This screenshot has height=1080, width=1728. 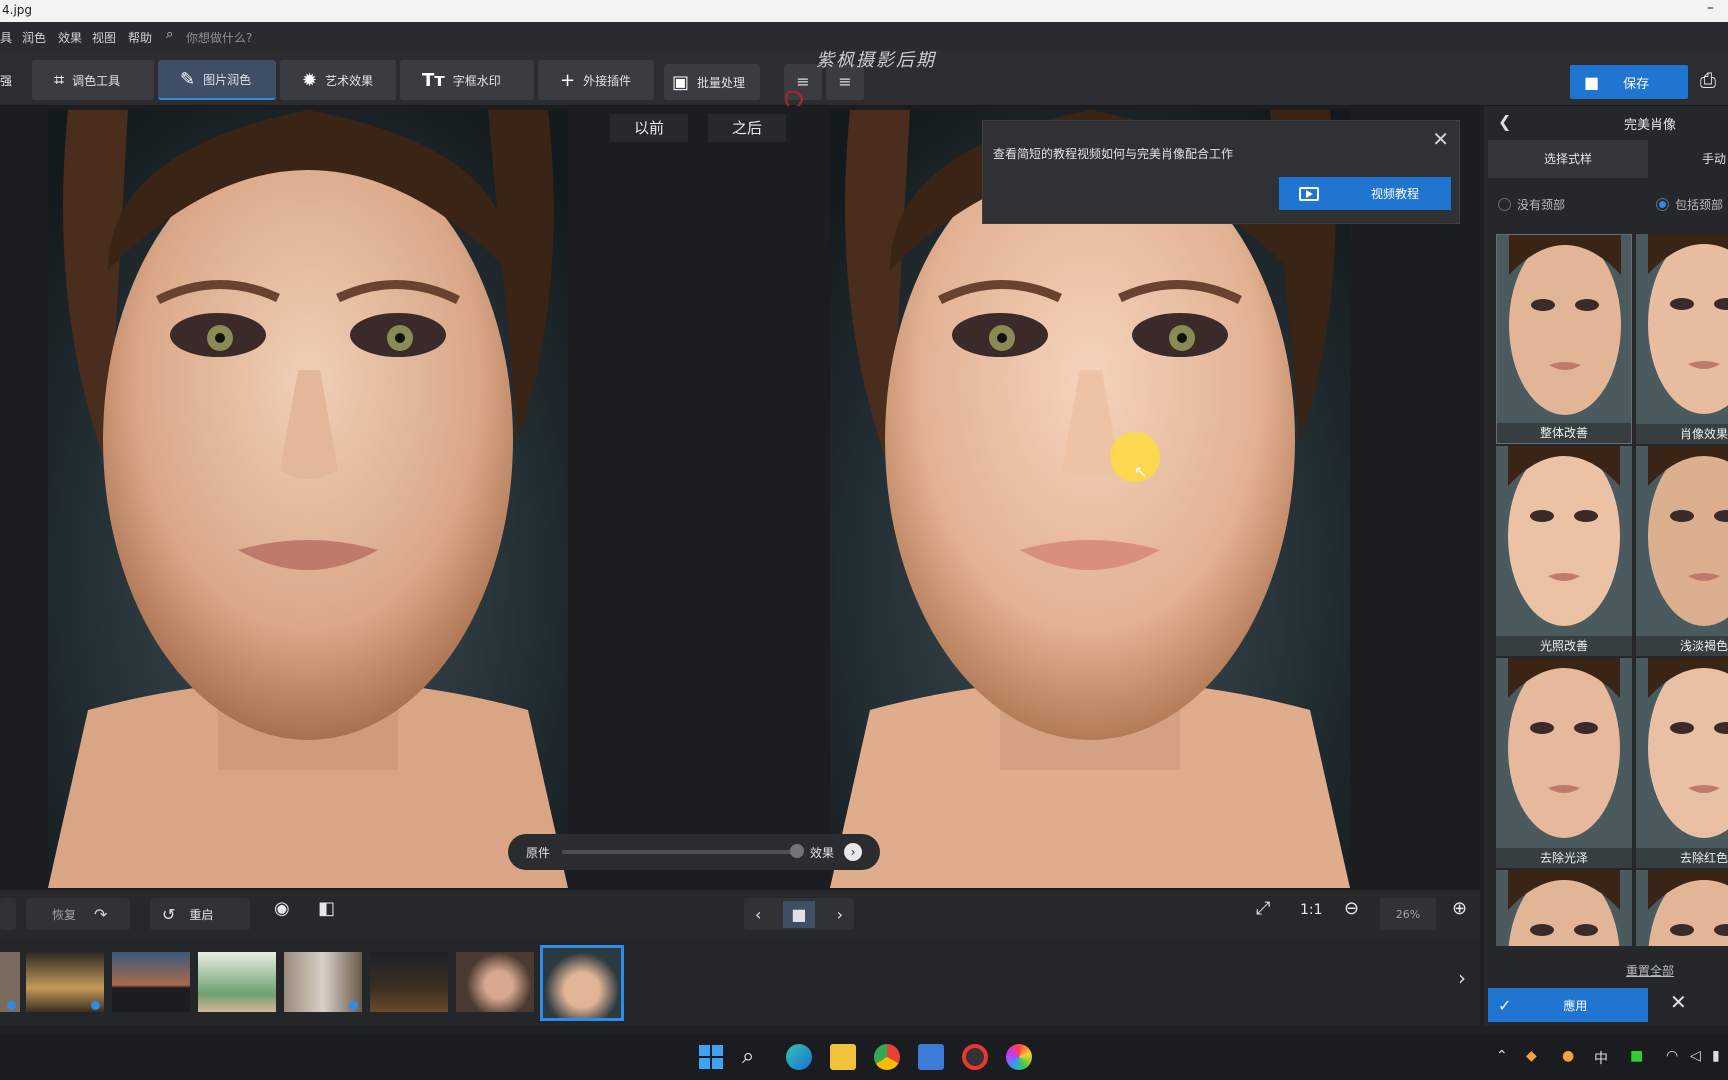 What do you see at coordinates (1504, 121) in the screenshot?
I see `back-chevron-icon: ❮` at bounding box center [1504, 121].